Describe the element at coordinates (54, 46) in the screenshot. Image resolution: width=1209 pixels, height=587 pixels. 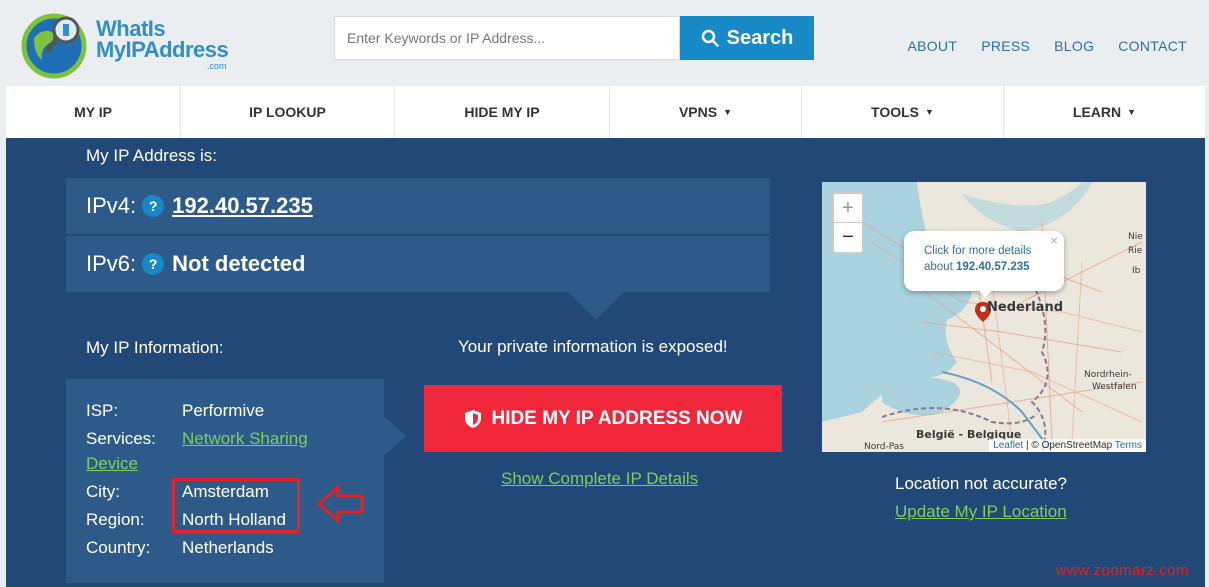
I see `globe-logo-icon` at that location.